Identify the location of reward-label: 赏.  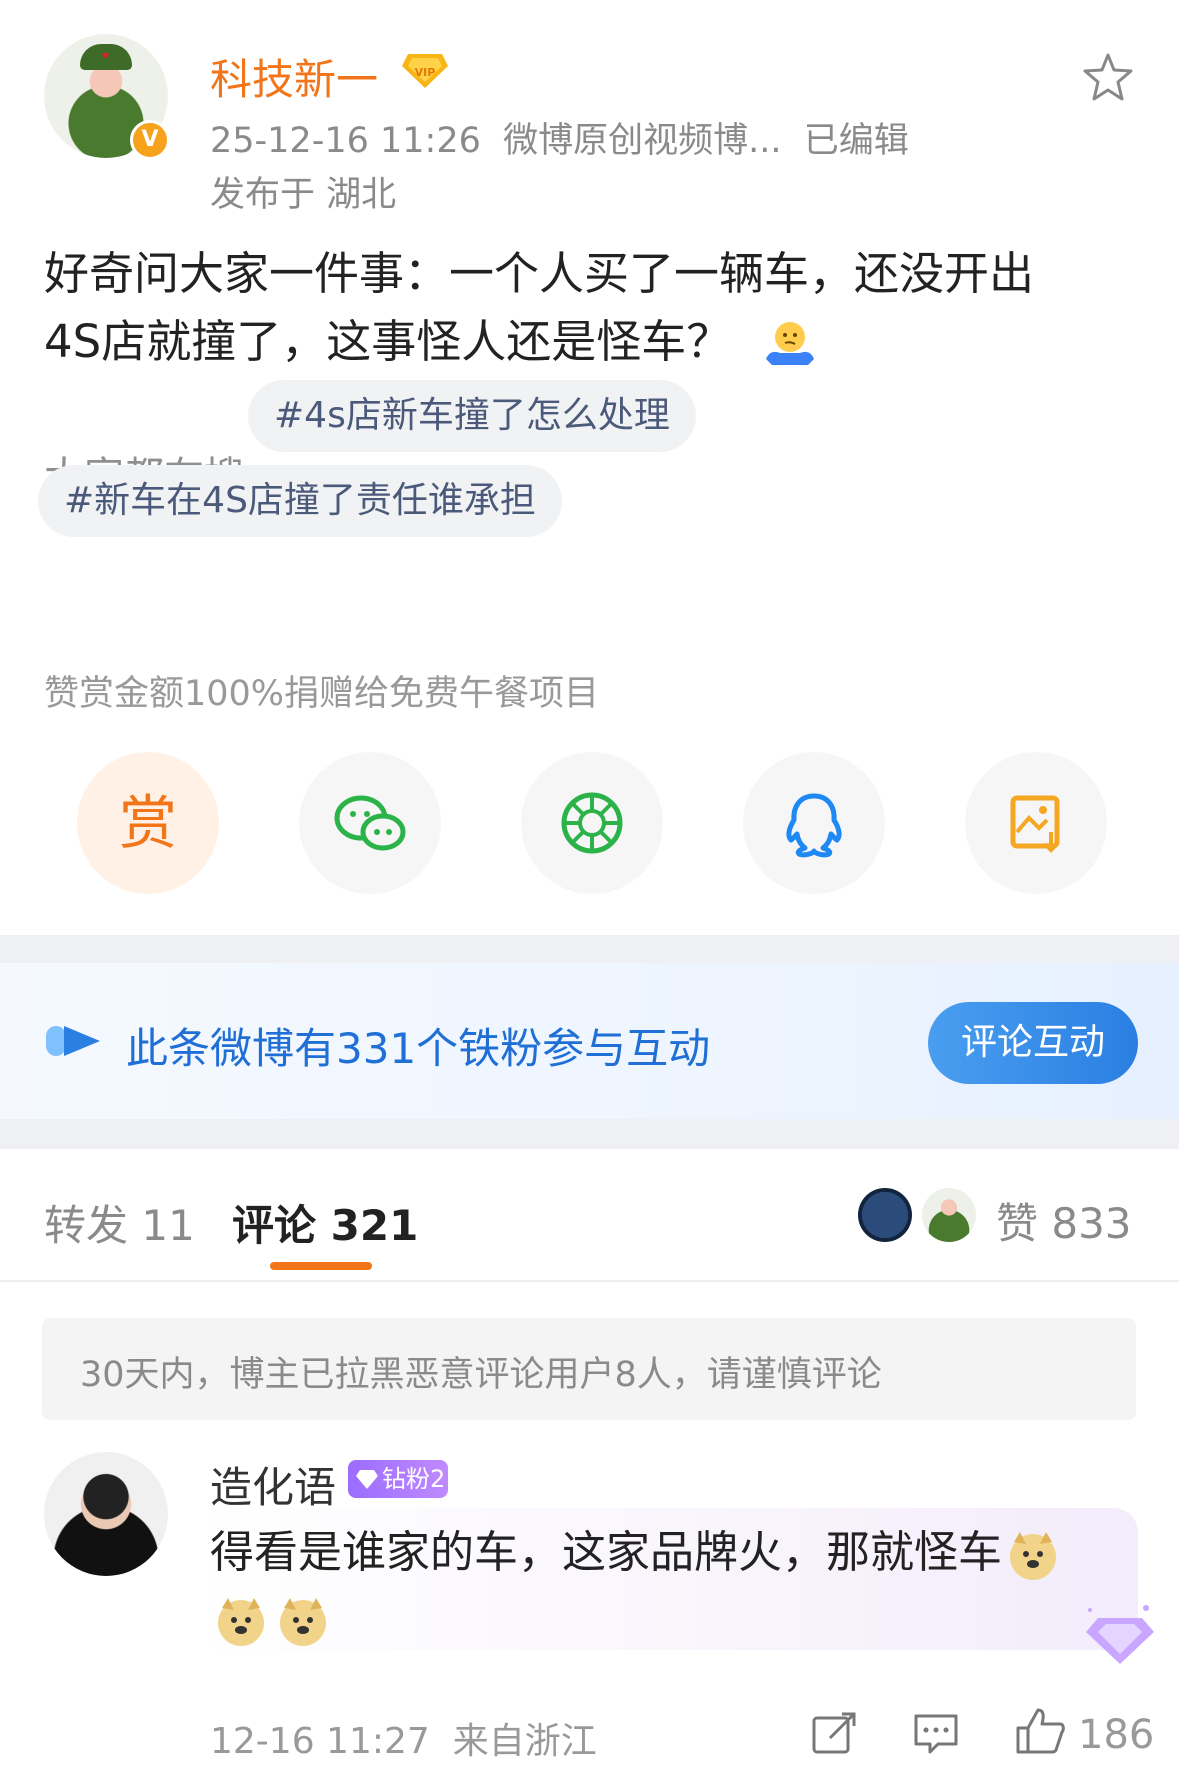
(147, 823).